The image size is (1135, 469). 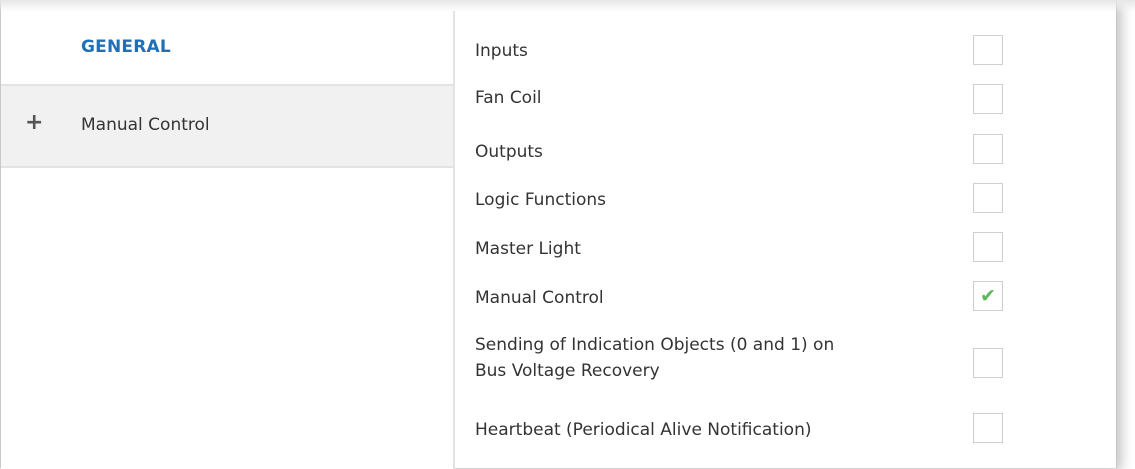 I want to click on param-label: Manual Control, so click(x=539, y=298).